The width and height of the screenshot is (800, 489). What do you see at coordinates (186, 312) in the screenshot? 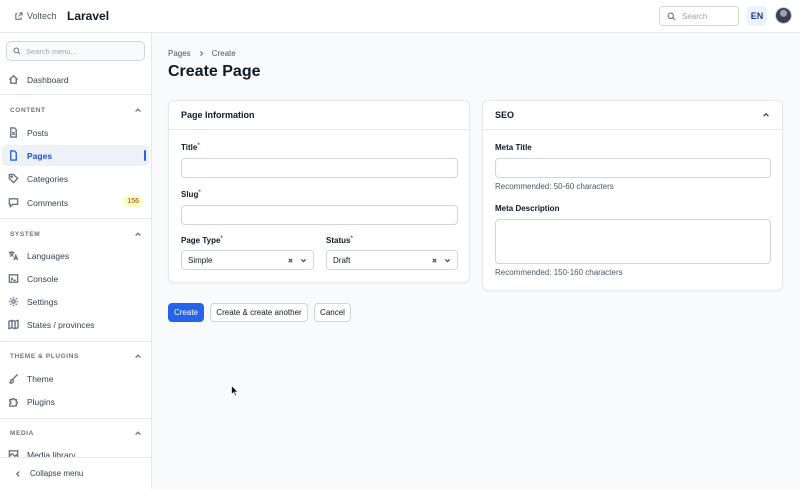
I see `create-button: Create` at bounding box center [186, 312].